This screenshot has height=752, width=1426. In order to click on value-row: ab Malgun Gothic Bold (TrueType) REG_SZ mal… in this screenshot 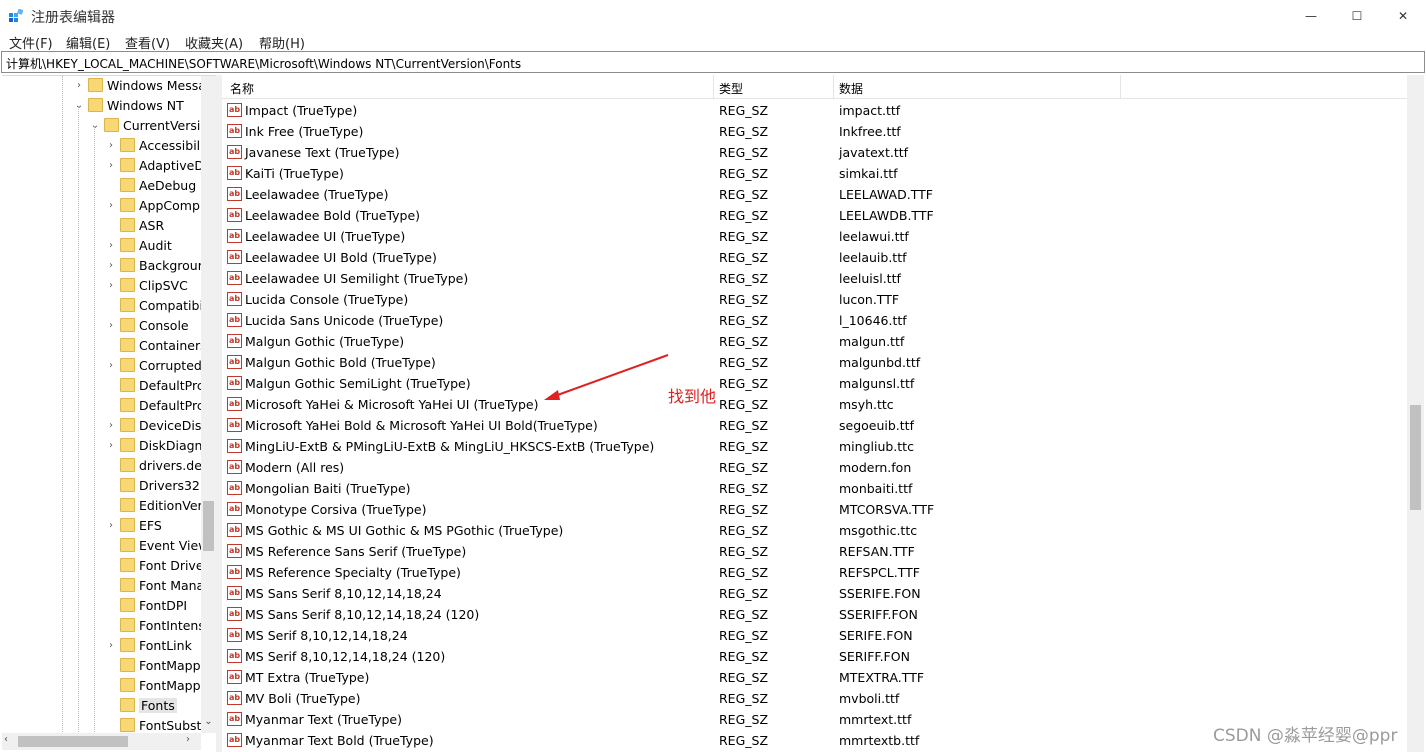, I will do `click(814, 362)`.